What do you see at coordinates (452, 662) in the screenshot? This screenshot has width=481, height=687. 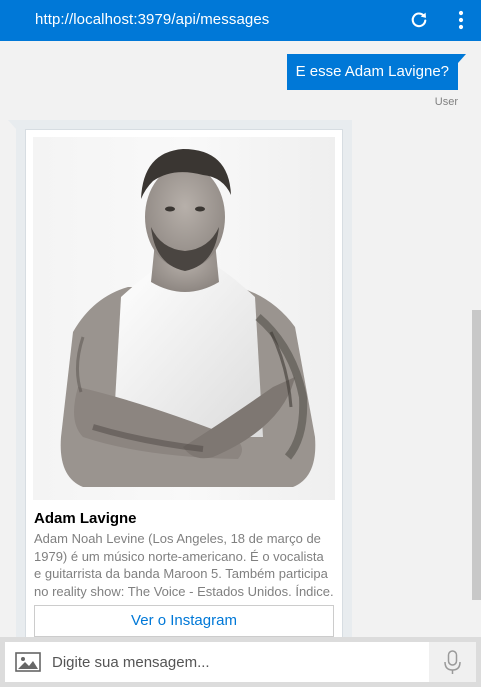 I see `microphone-icon` at bounding box center [452, 662].